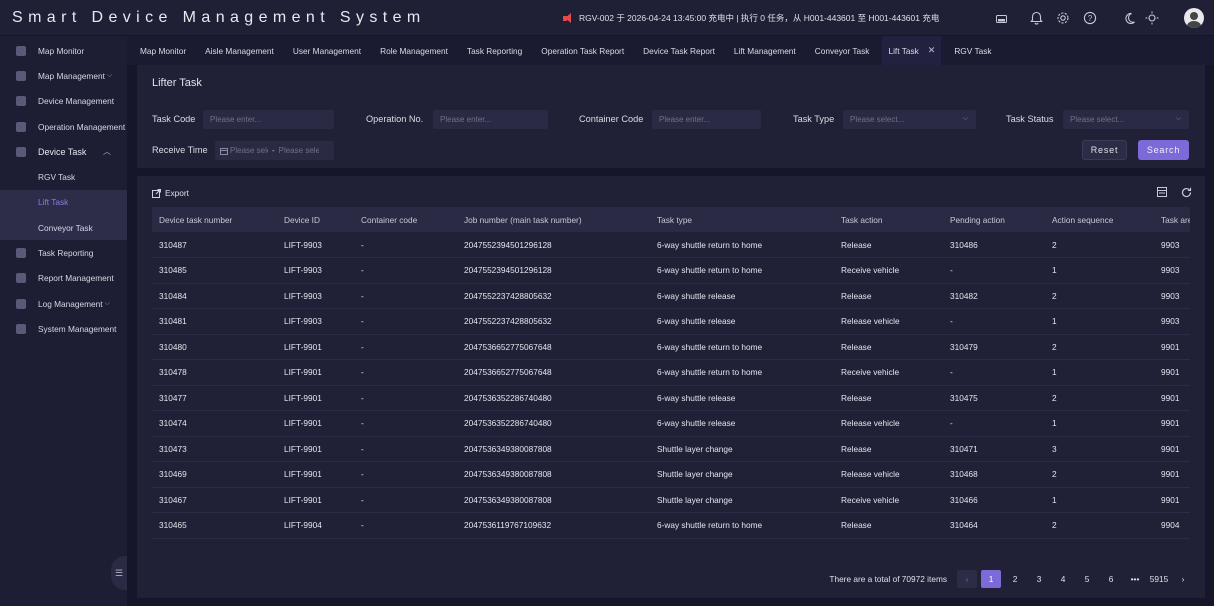  What do you see at coordinates (299, 150) in the screenshot?
I see `end-date-input: Please select` at bounding box center [299, 150].